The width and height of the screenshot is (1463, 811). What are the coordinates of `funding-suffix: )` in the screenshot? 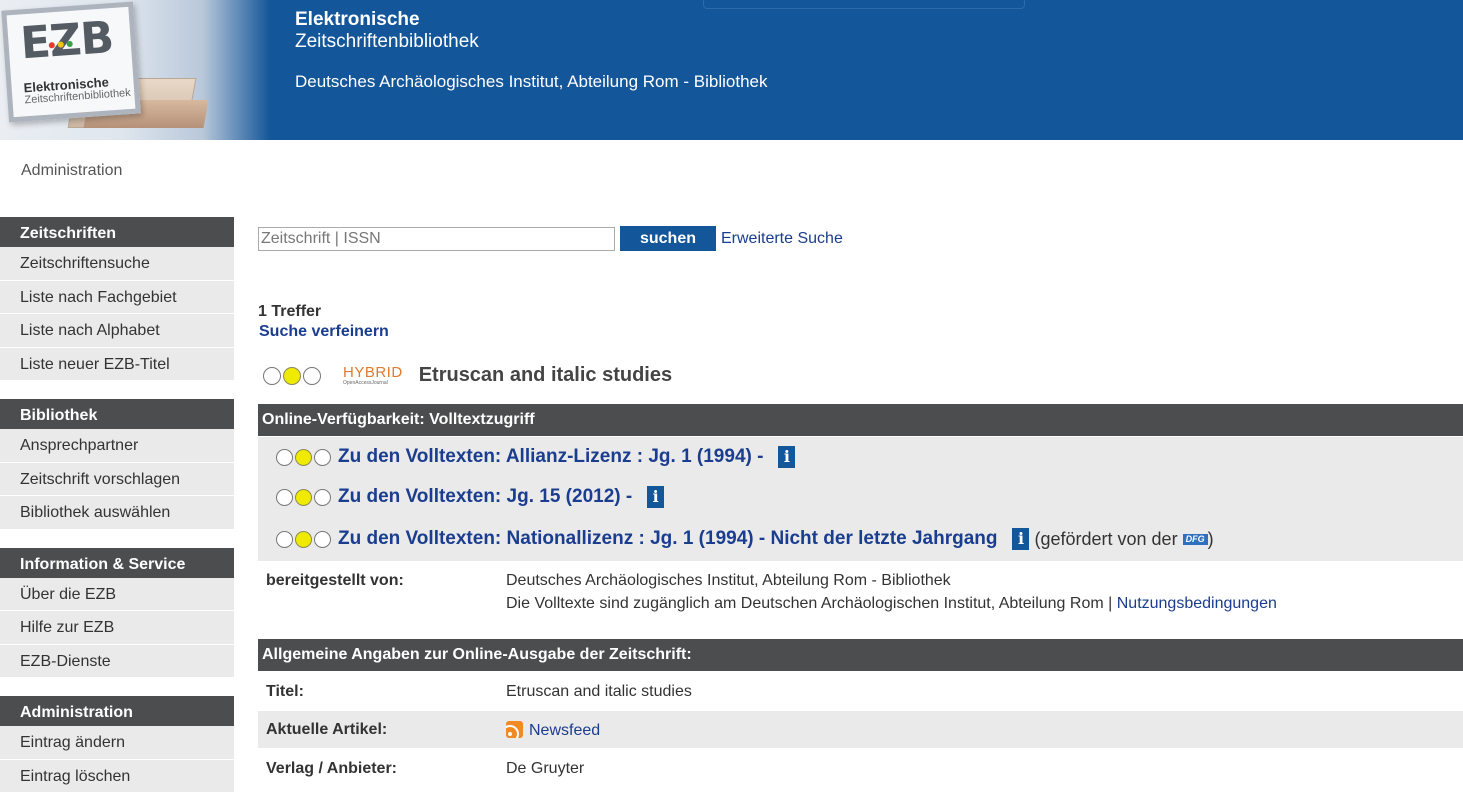 It's located at (1210, 538).